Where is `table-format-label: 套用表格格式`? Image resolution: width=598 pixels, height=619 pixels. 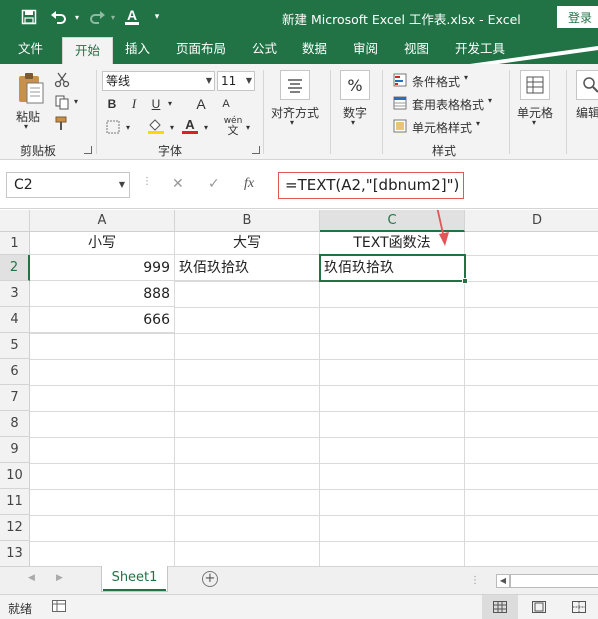
table-format-label: 套用表格格式 is located at coordinates (448, 104).